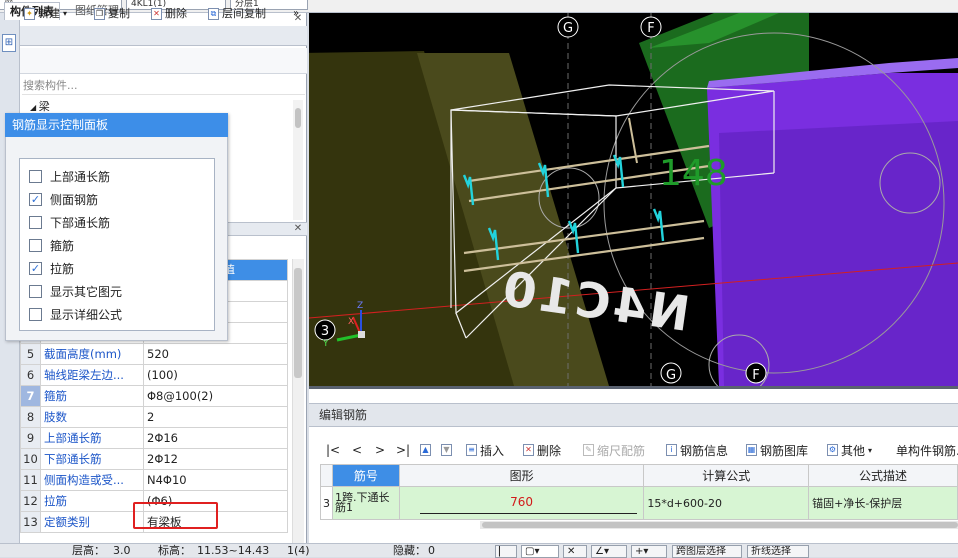 Image resolution: width=958 pixels, height=558 pixels. What do you see at coordinates (778, 551) in the screenshot?
I see `polyline-select-button: 折线选择` at bounding box center [778, 551].